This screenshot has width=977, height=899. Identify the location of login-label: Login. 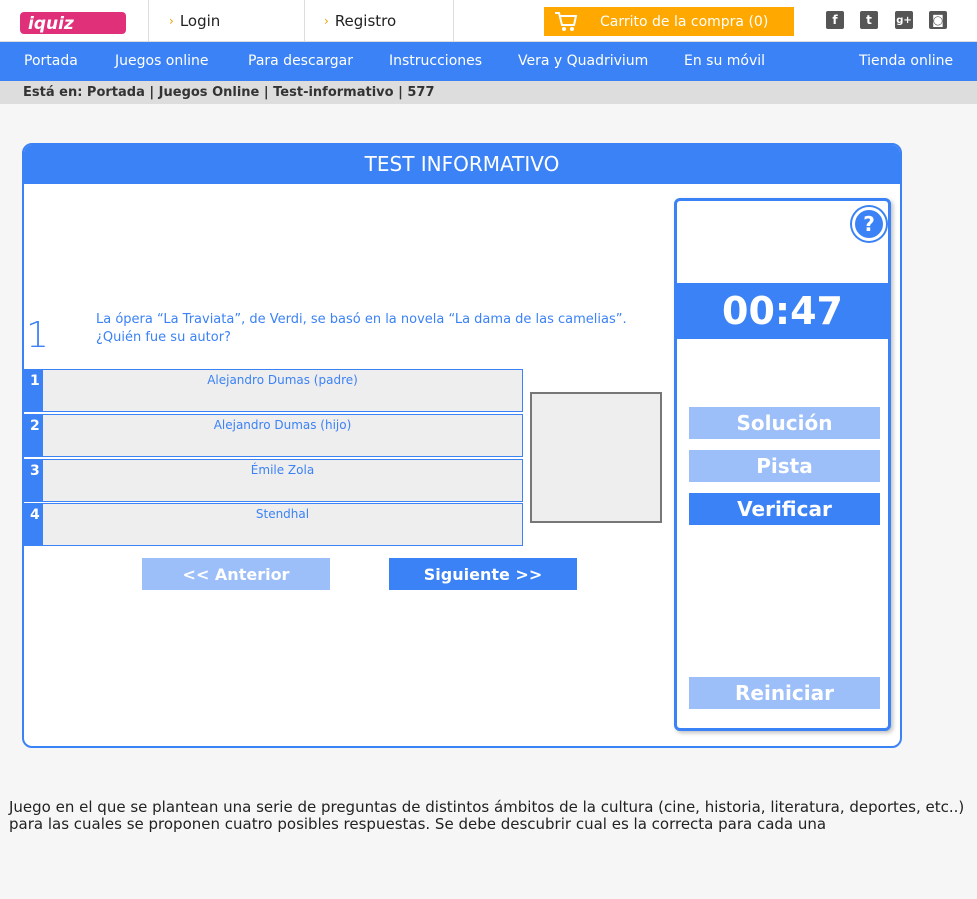
(200, 21).